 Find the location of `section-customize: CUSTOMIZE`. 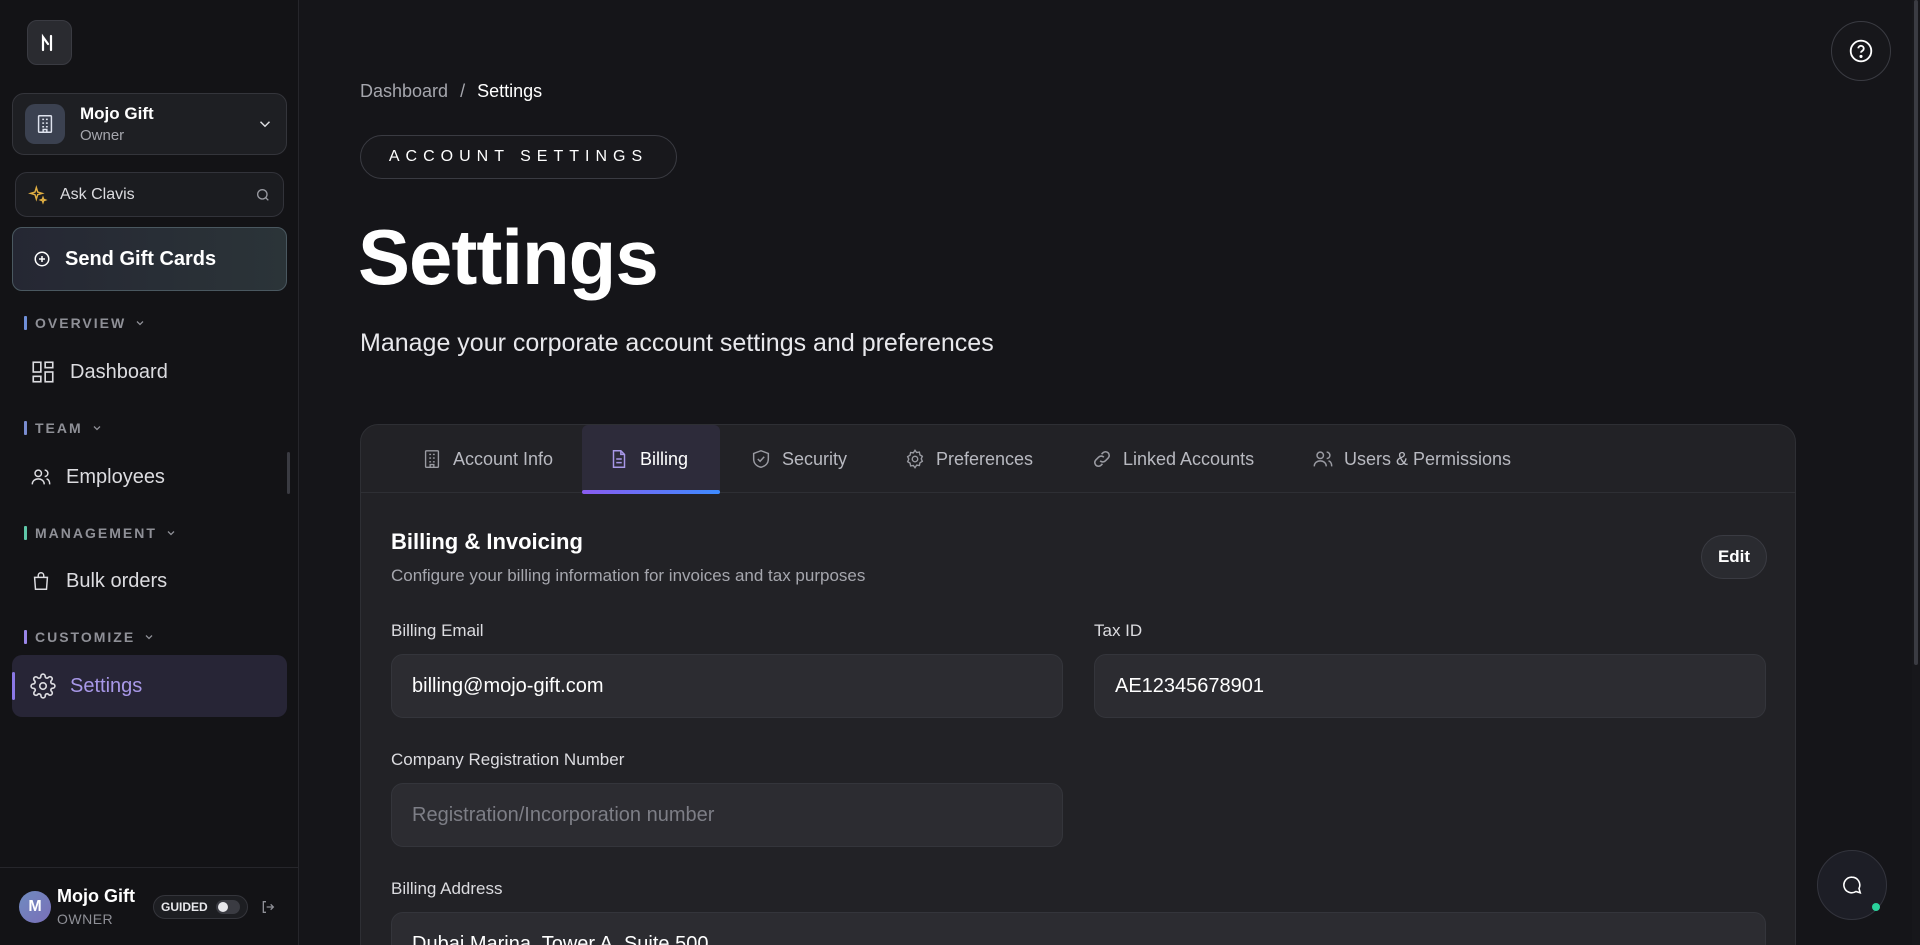

section-customize: CUSTOMIZE is located at coordinates (89, 637).